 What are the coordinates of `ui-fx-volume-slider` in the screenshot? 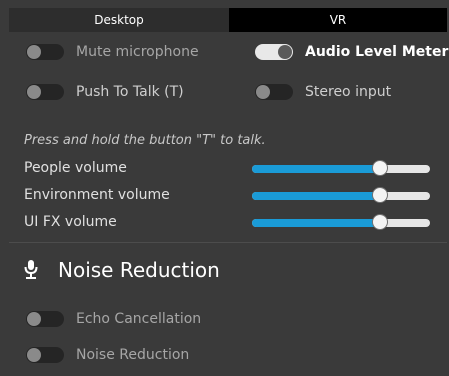 It's located at (341, 222).